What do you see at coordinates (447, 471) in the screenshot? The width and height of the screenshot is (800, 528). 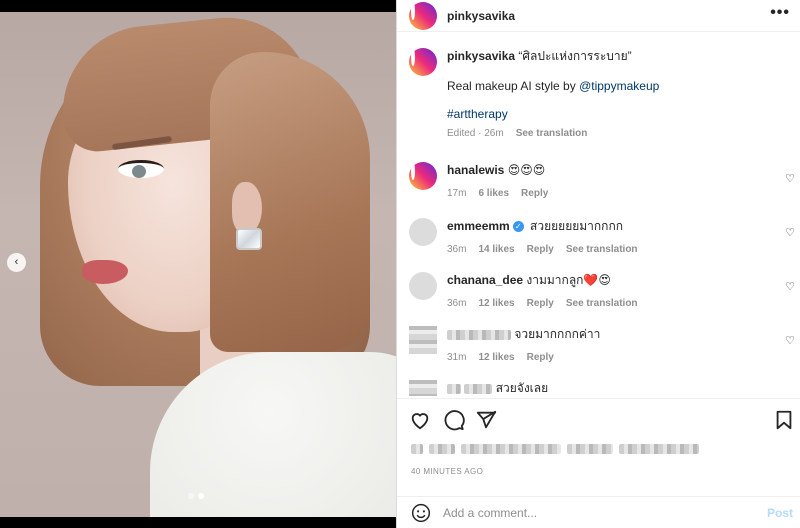 I see `post-timestamp: 40 MINUTES AGO` at bounding box center [447, 471].